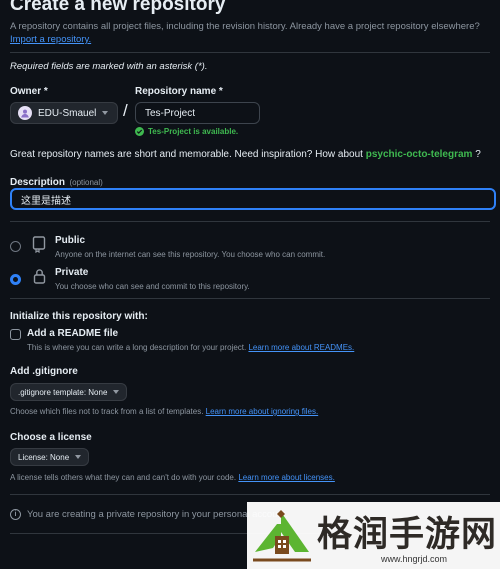 The width and height of the screenshot is (500, 569). Describe the element at coordinates (25, 113) in the screenshot. I see `avatar` at that location.